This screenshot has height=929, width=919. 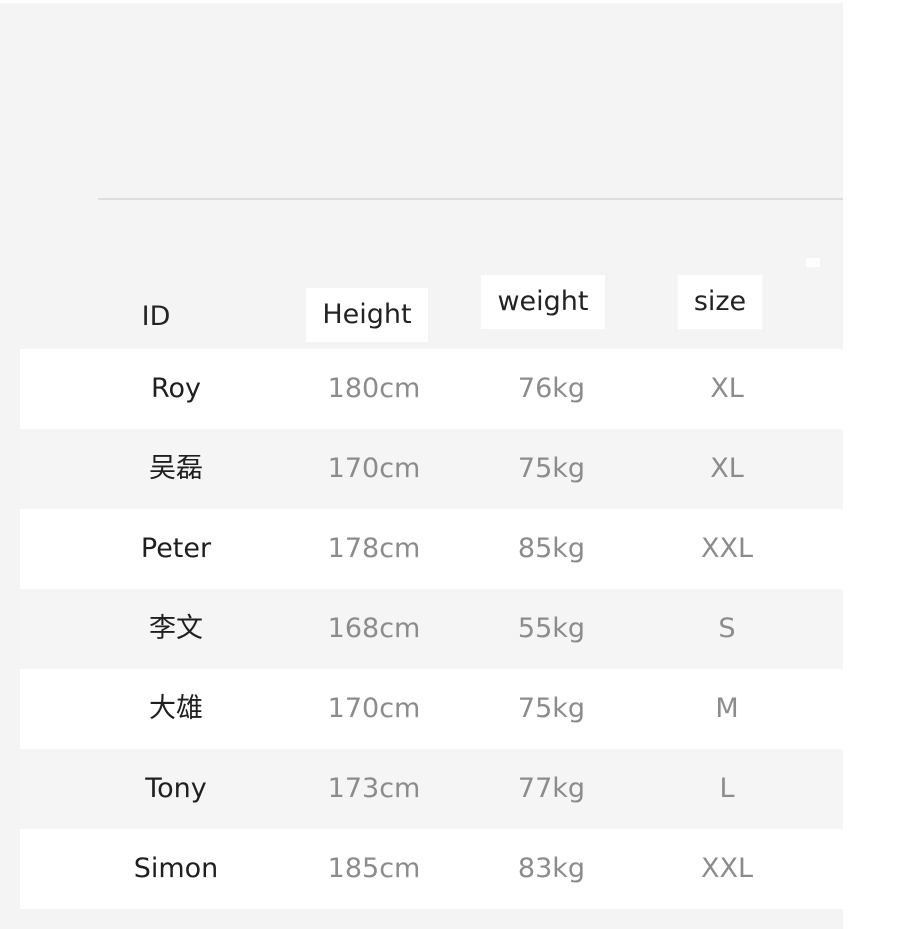 What do you see at coordinates (374, 788) in the screenshot?
I see `cell-height: 173cm` at bounding box center [374, 788].